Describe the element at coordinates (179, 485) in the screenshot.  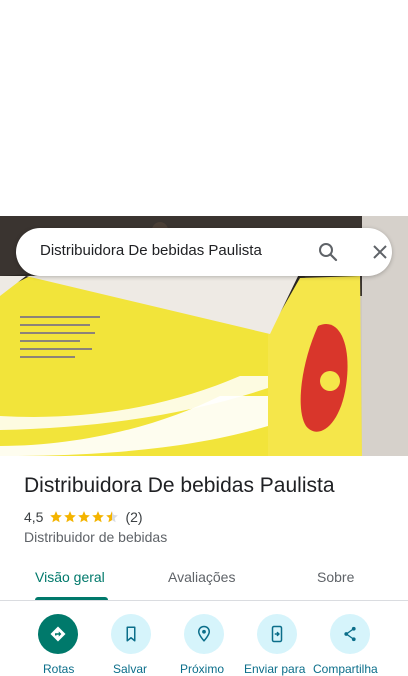
I see `place-title: Distribuidora De bebidas Paulista` at that location.